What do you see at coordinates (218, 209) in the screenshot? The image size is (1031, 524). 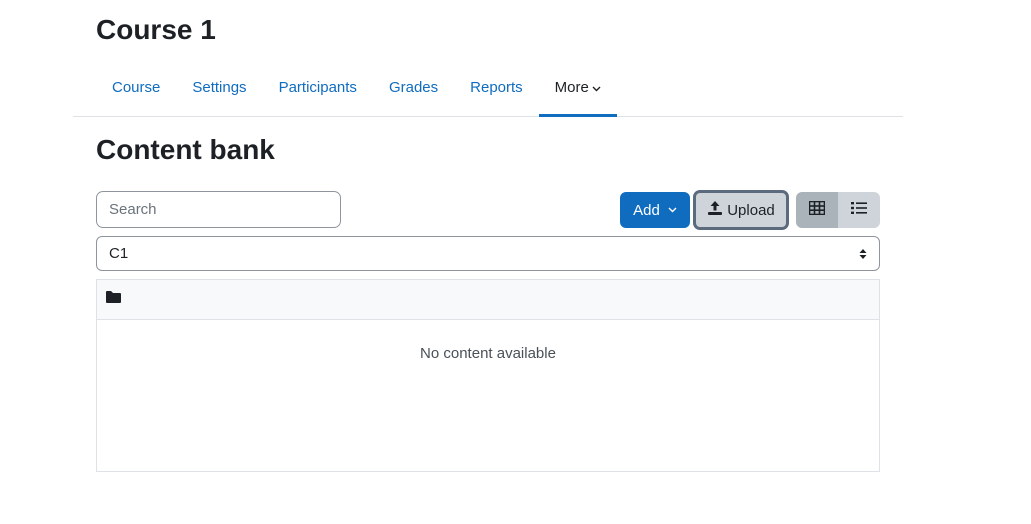 I see `search-input` at bounding box center [218, 209].